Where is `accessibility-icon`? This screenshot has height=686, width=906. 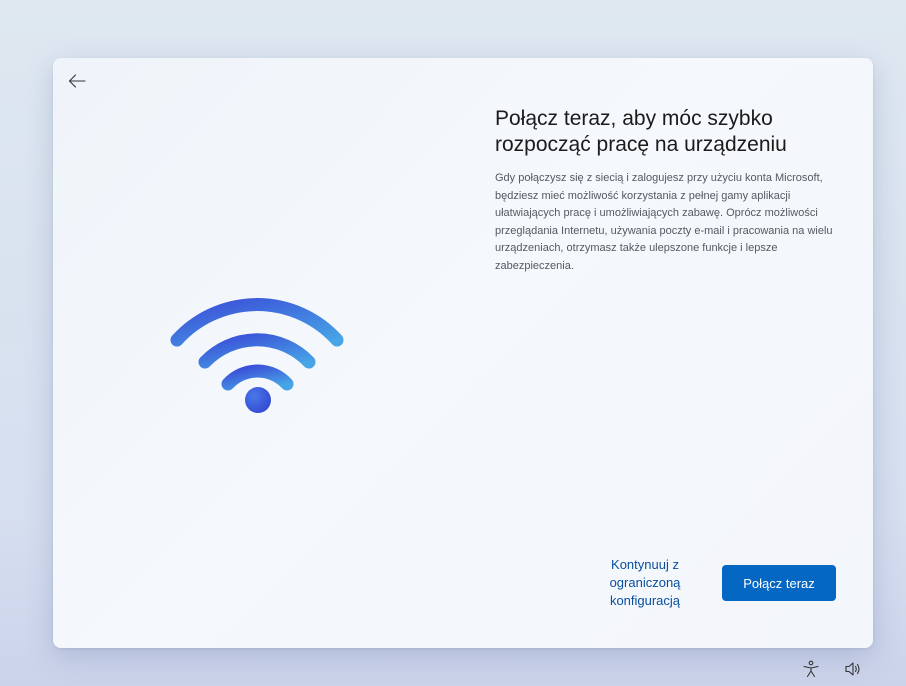
accessibility-icon is located at coordinates (811, 669).